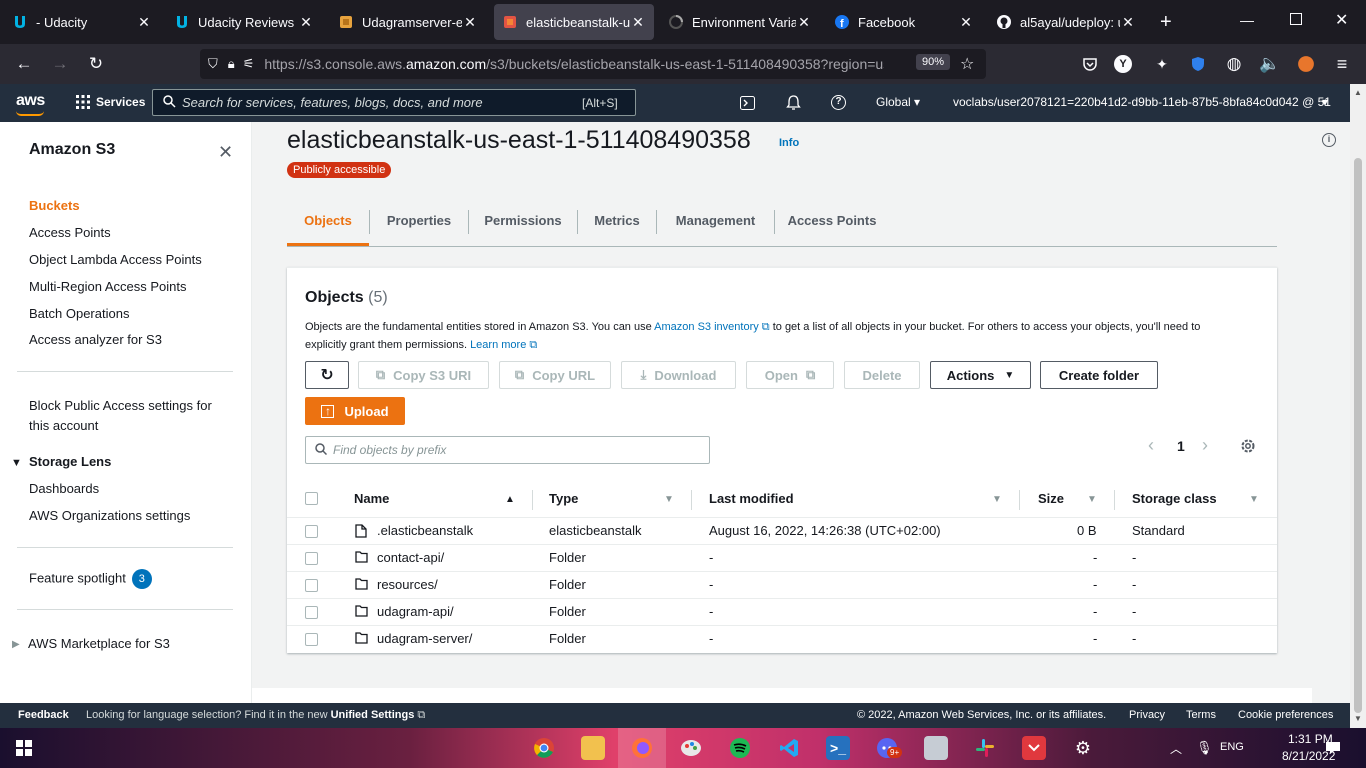 The image size is (1366, 768). I want to click on permissions-icon: ⚟, so click(249, 64).